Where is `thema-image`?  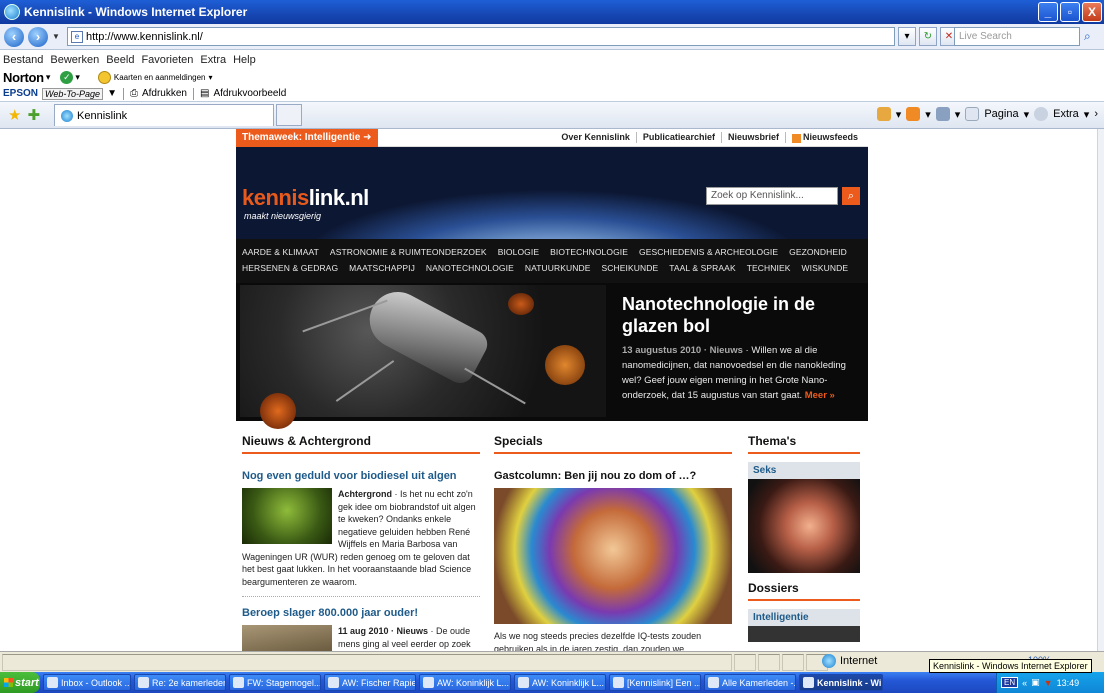 thema-image is located at coordinates (804, 526).